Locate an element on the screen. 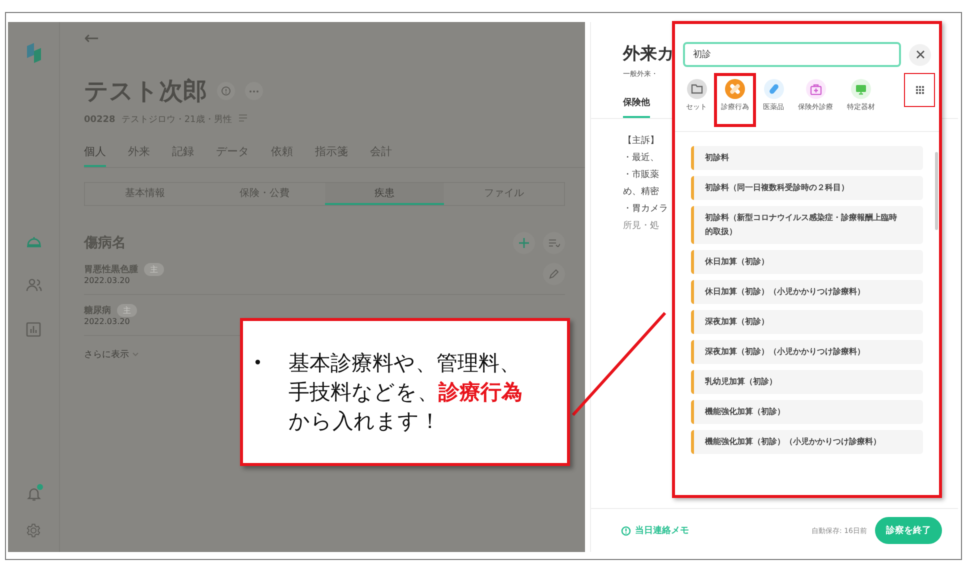  result-item: 初診料 is located at coordinates (807, 158).